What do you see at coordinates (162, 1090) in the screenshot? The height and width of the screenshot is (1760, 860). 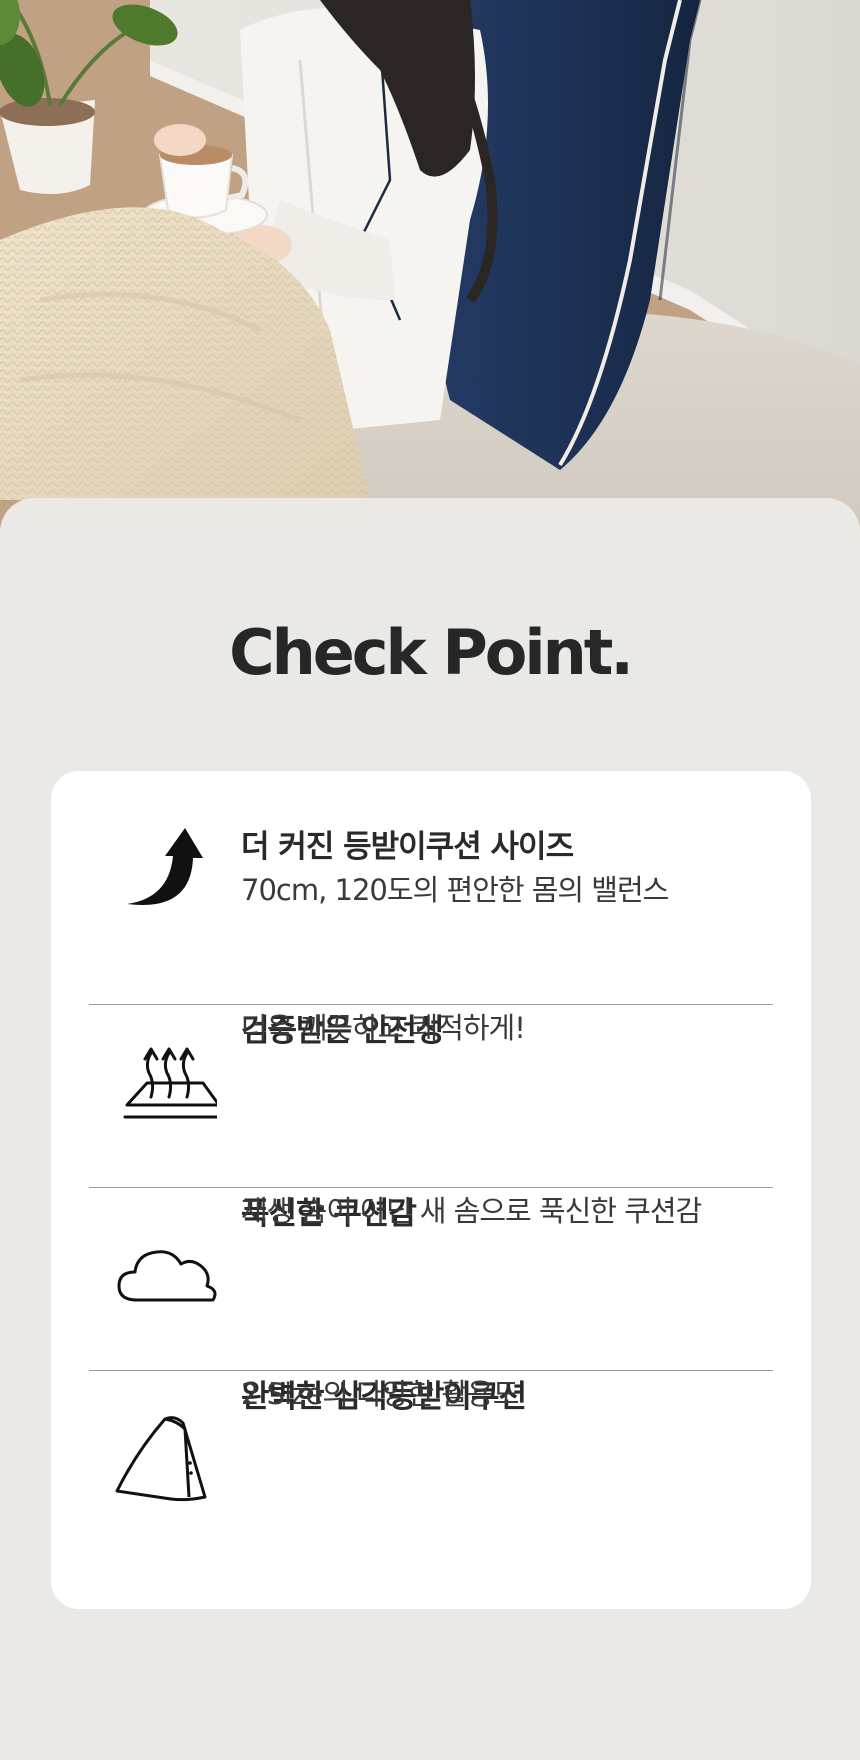 I see `breathable-layer-icon` at bounding box center [162, 1090].